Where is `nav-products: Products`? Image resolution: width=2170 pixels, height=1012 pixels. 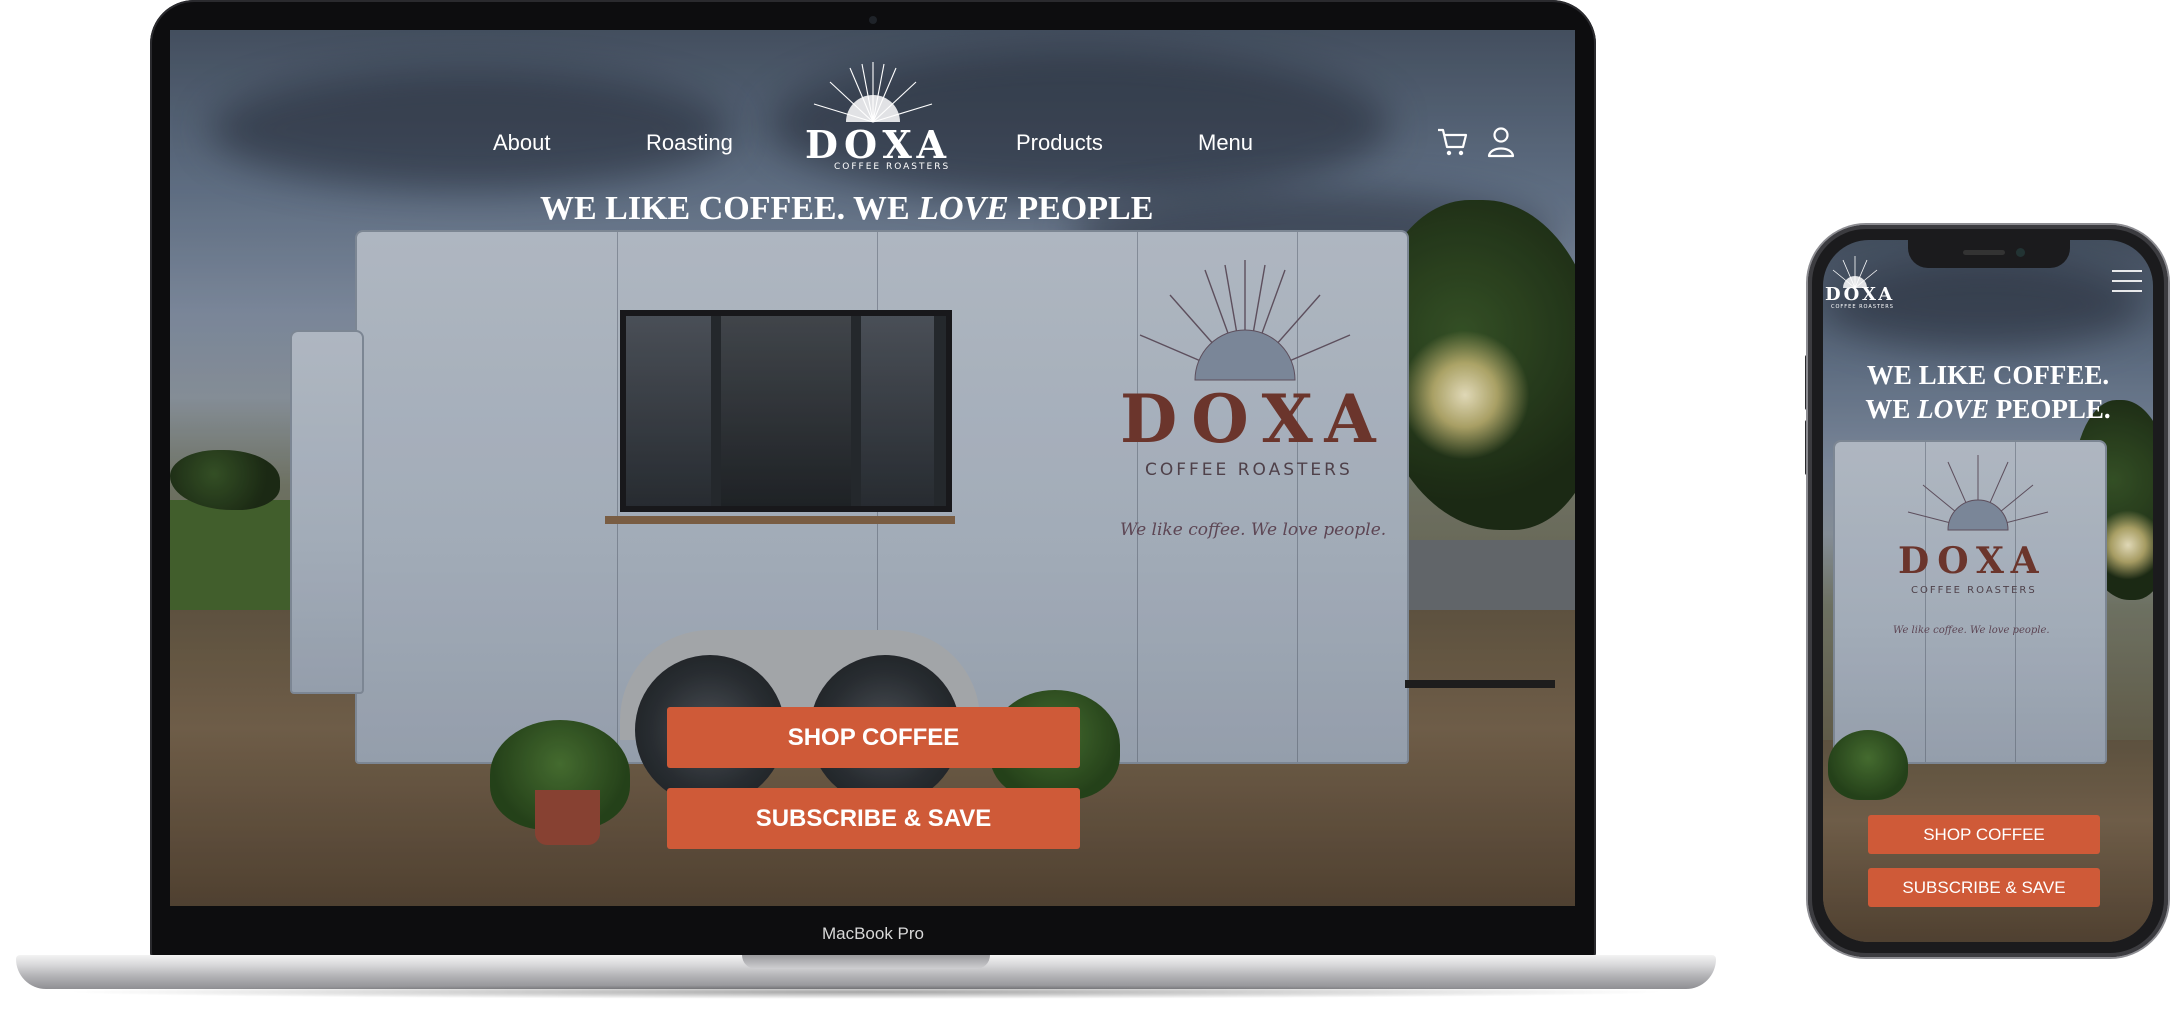
nav-products: Products is located at coordinates (1059, 143).